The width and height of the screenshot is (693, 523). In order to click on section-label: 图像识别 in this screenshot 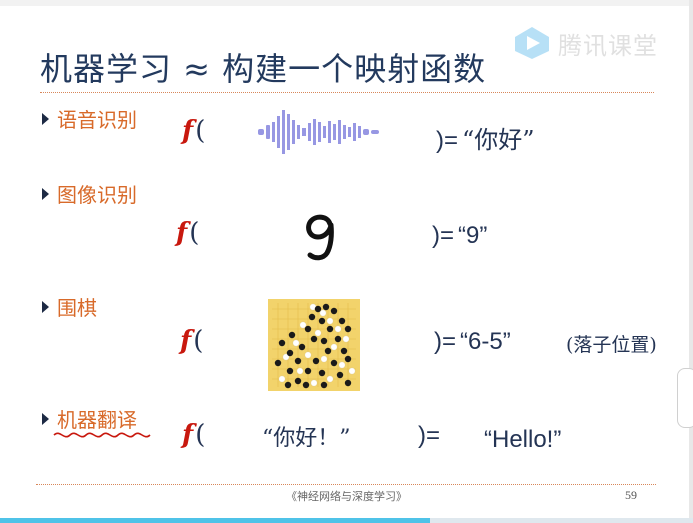, I will do `click(97, 195)`.